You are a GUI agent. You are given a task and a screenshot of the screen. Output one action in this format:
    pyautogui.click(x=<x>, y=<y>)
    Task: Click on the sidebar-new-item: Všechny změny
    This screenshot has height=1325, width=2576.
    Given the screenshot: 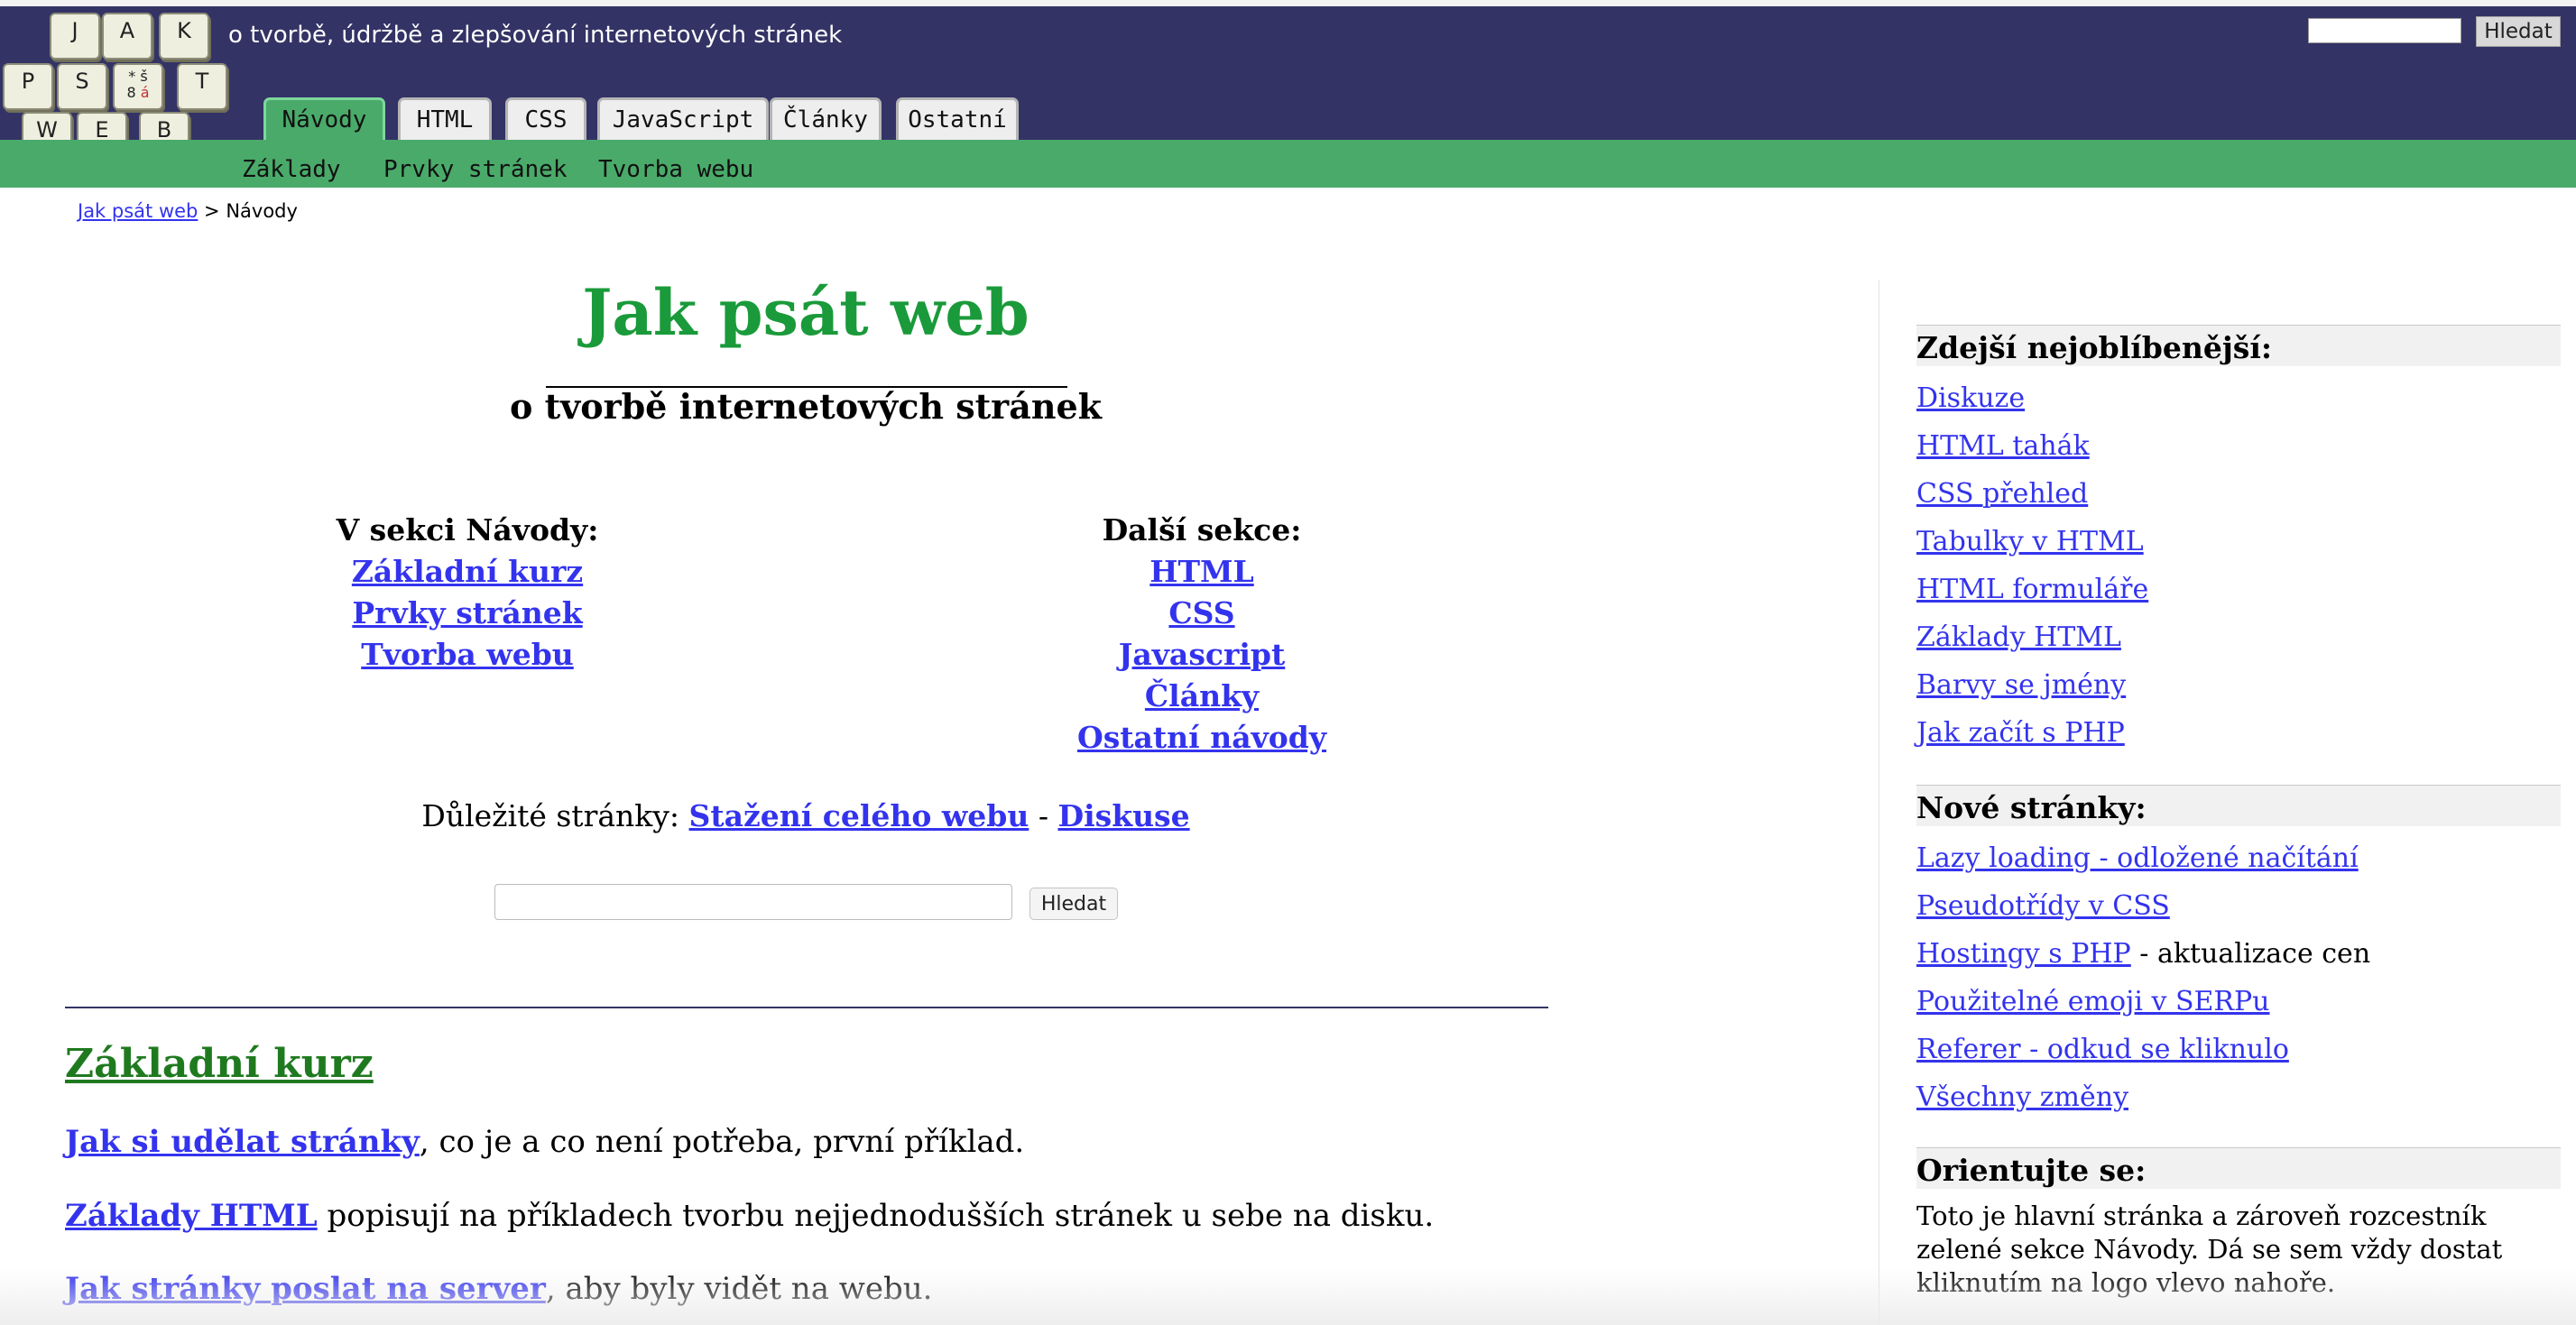 What is the action you would take?
    pyautogui.click(x=2022, y=1097)
    